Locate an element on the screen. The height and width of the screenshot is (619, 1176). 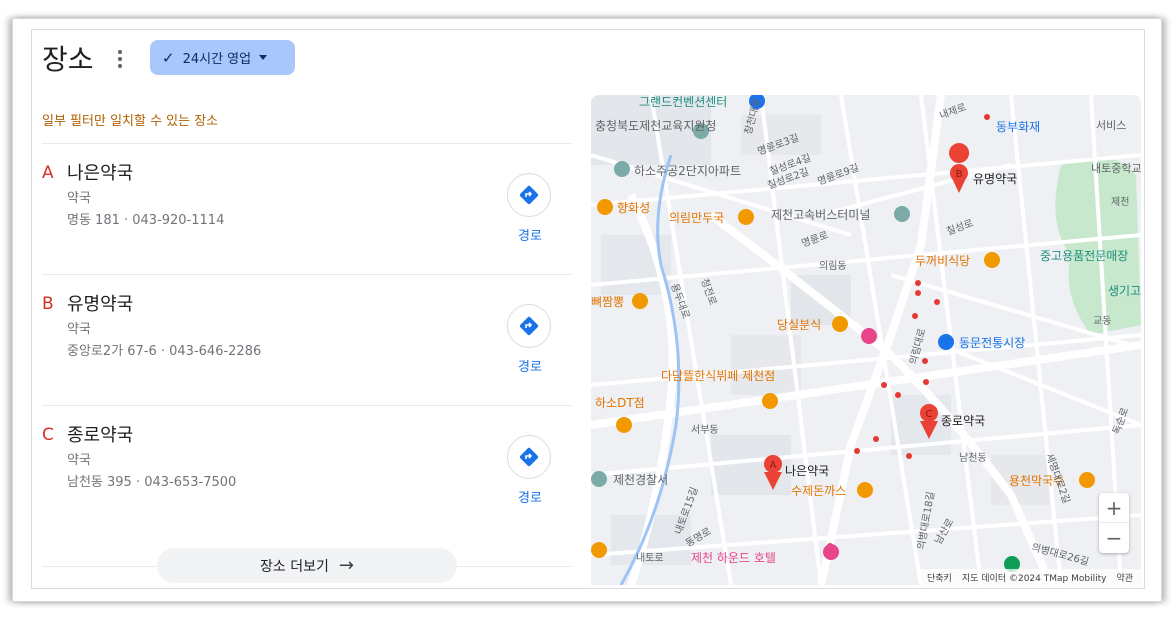
map-street-label: 제천 is located at coordinates (1120, 202).